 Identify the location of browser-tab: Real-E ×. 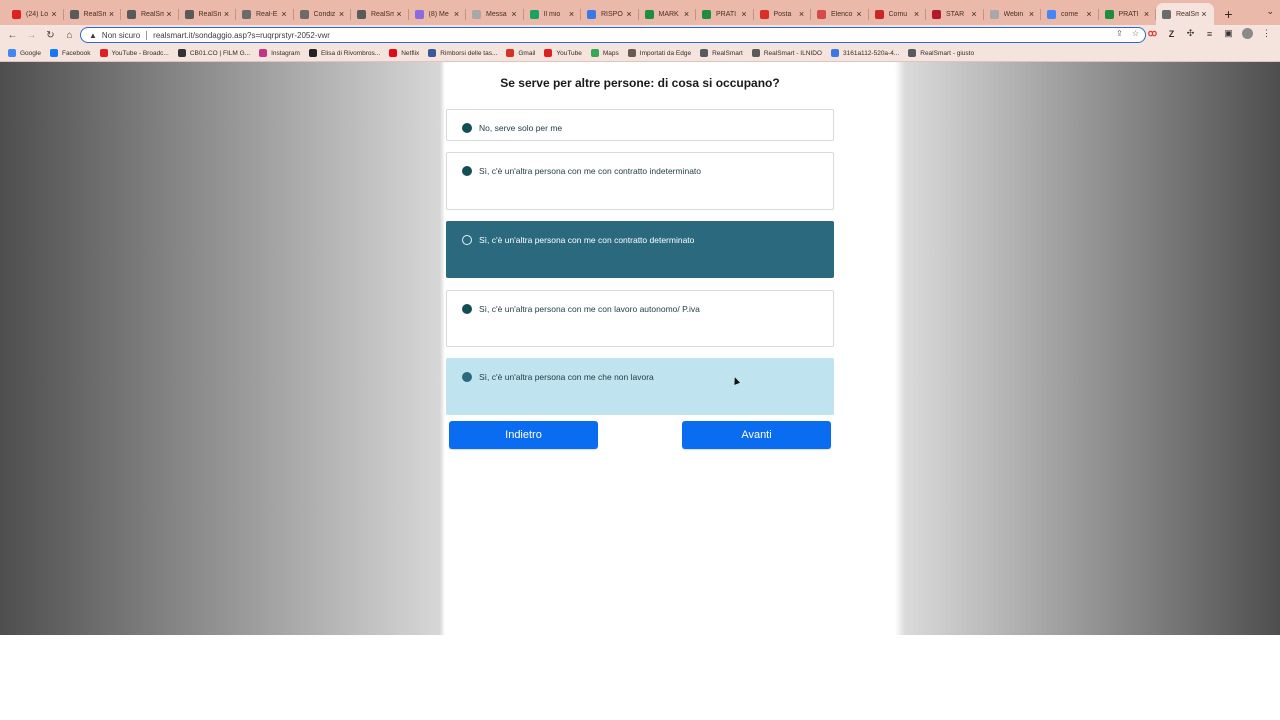
(265, 14).